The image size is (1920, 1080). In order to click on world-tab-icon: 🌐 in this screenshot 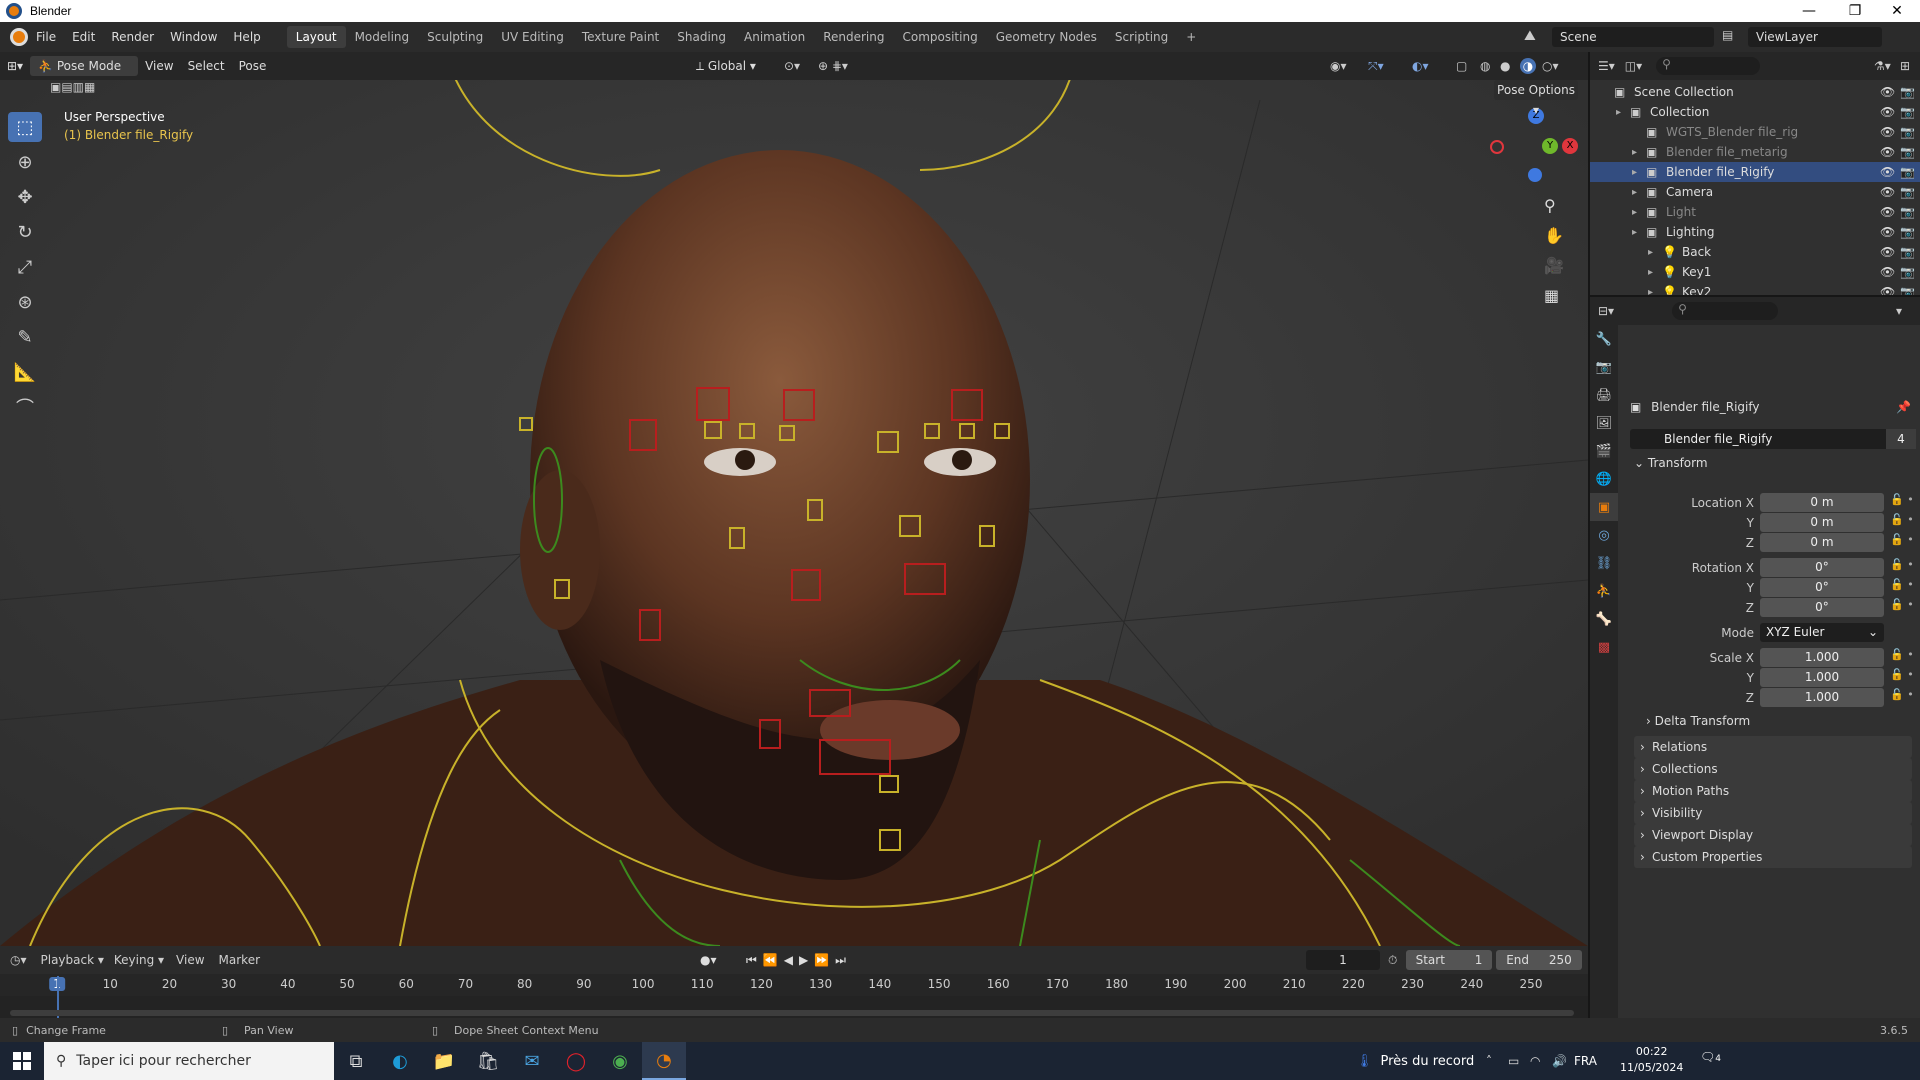, I will do `click(1604, 479)`.